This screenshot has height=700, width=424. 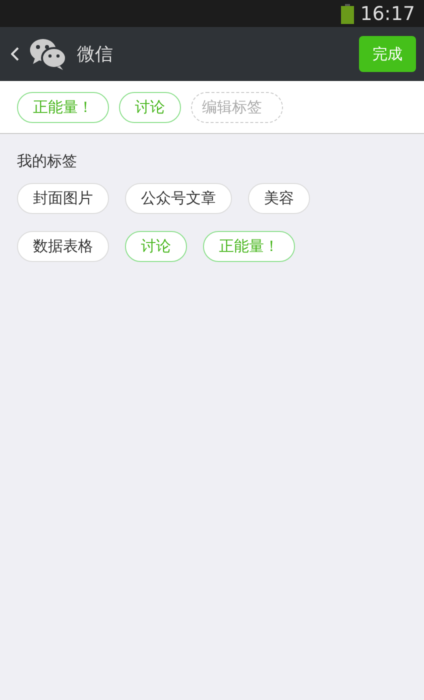 What do you see at coordinates (48, 54) in the screenshot?
I see `chat-bubbles-icon` at bounding box center [48, 54].